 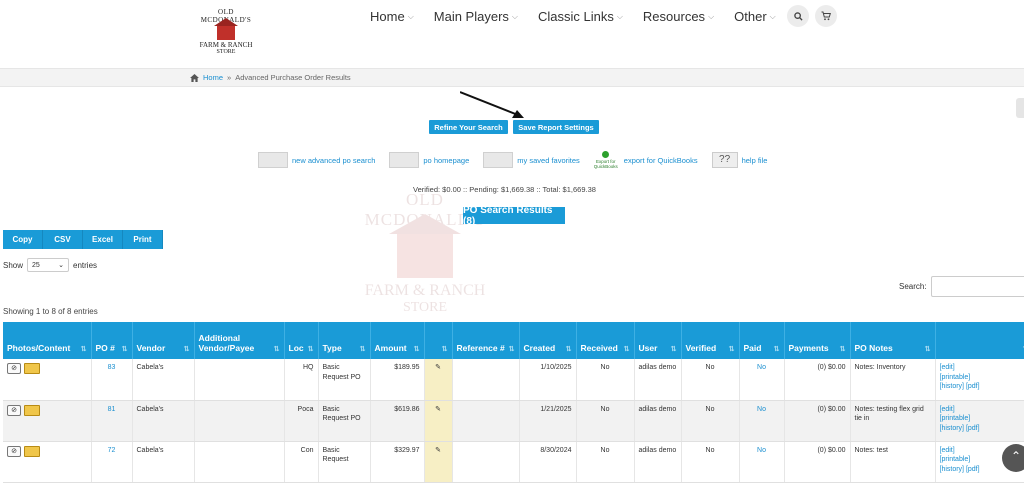 What do you see at coordinates (163, 340) in the screenshot?
I see `col-vendor: Vendor⇅` at bounding box center [163, 340].